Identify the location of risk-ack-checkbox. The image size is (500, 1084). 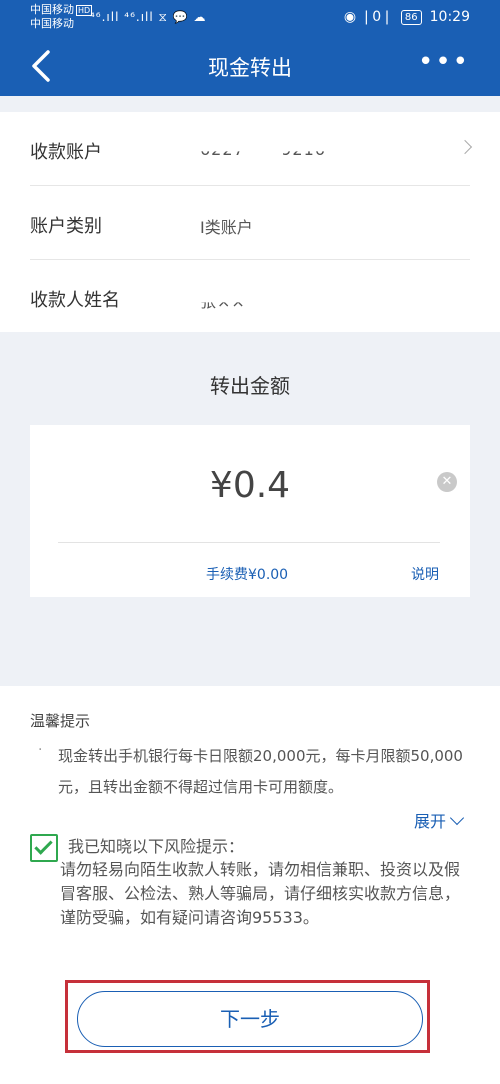
(44, 848).